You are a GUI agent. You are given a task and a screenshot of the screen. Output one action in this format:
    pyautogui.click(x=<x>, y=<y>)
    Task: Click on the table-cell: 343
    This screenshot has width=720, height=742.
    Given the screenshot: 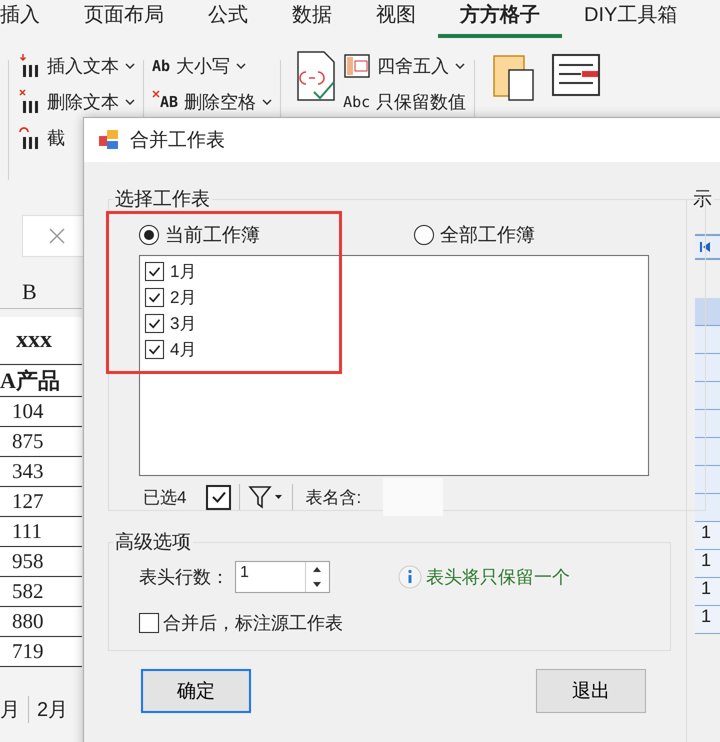 What is the action you would take?
    pyautogui.click(x=41, y=472)
    